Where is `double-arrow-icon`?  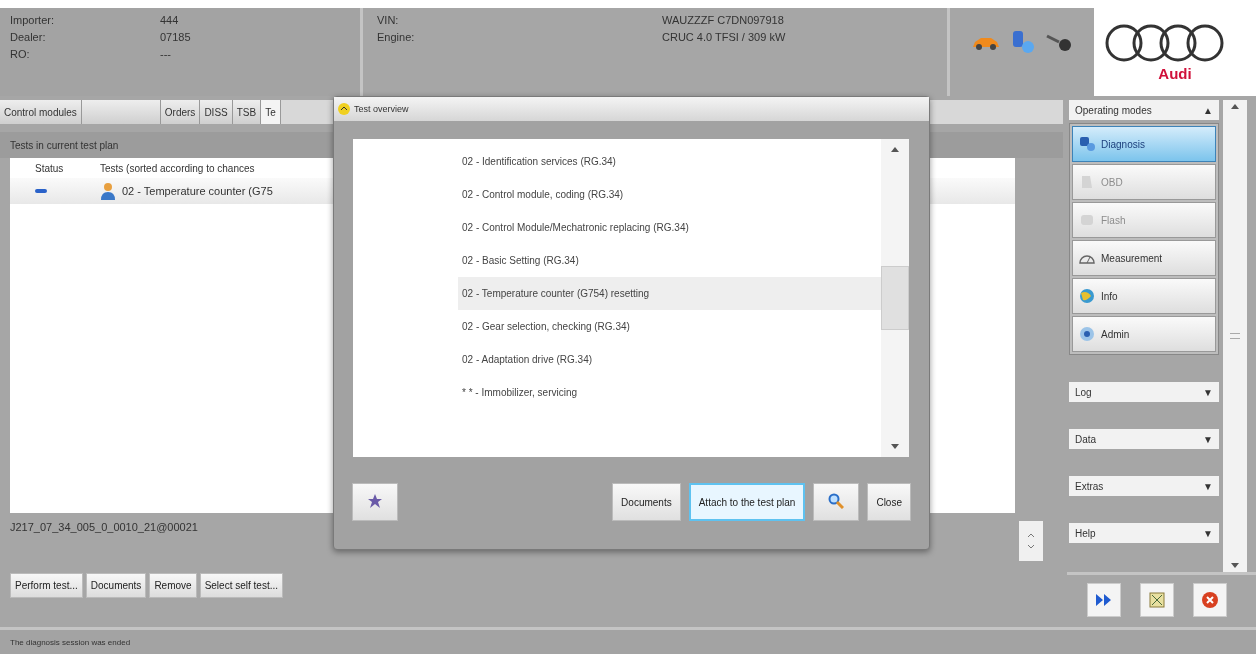 double-arrow-icon is located at coordinates (1103, 600).